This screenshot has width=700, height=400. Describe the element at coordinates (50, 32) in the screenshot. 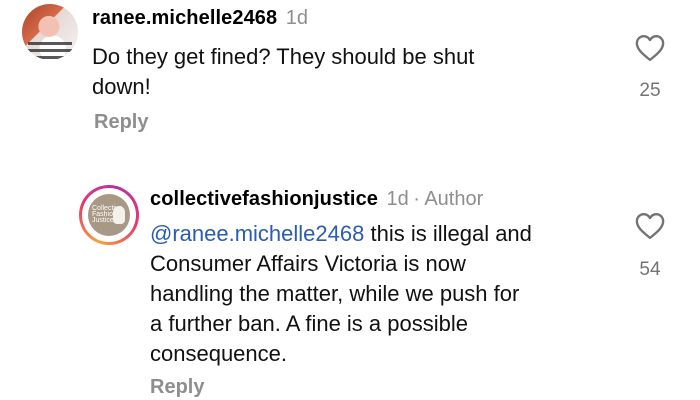

I see `user-avatar` at that location.